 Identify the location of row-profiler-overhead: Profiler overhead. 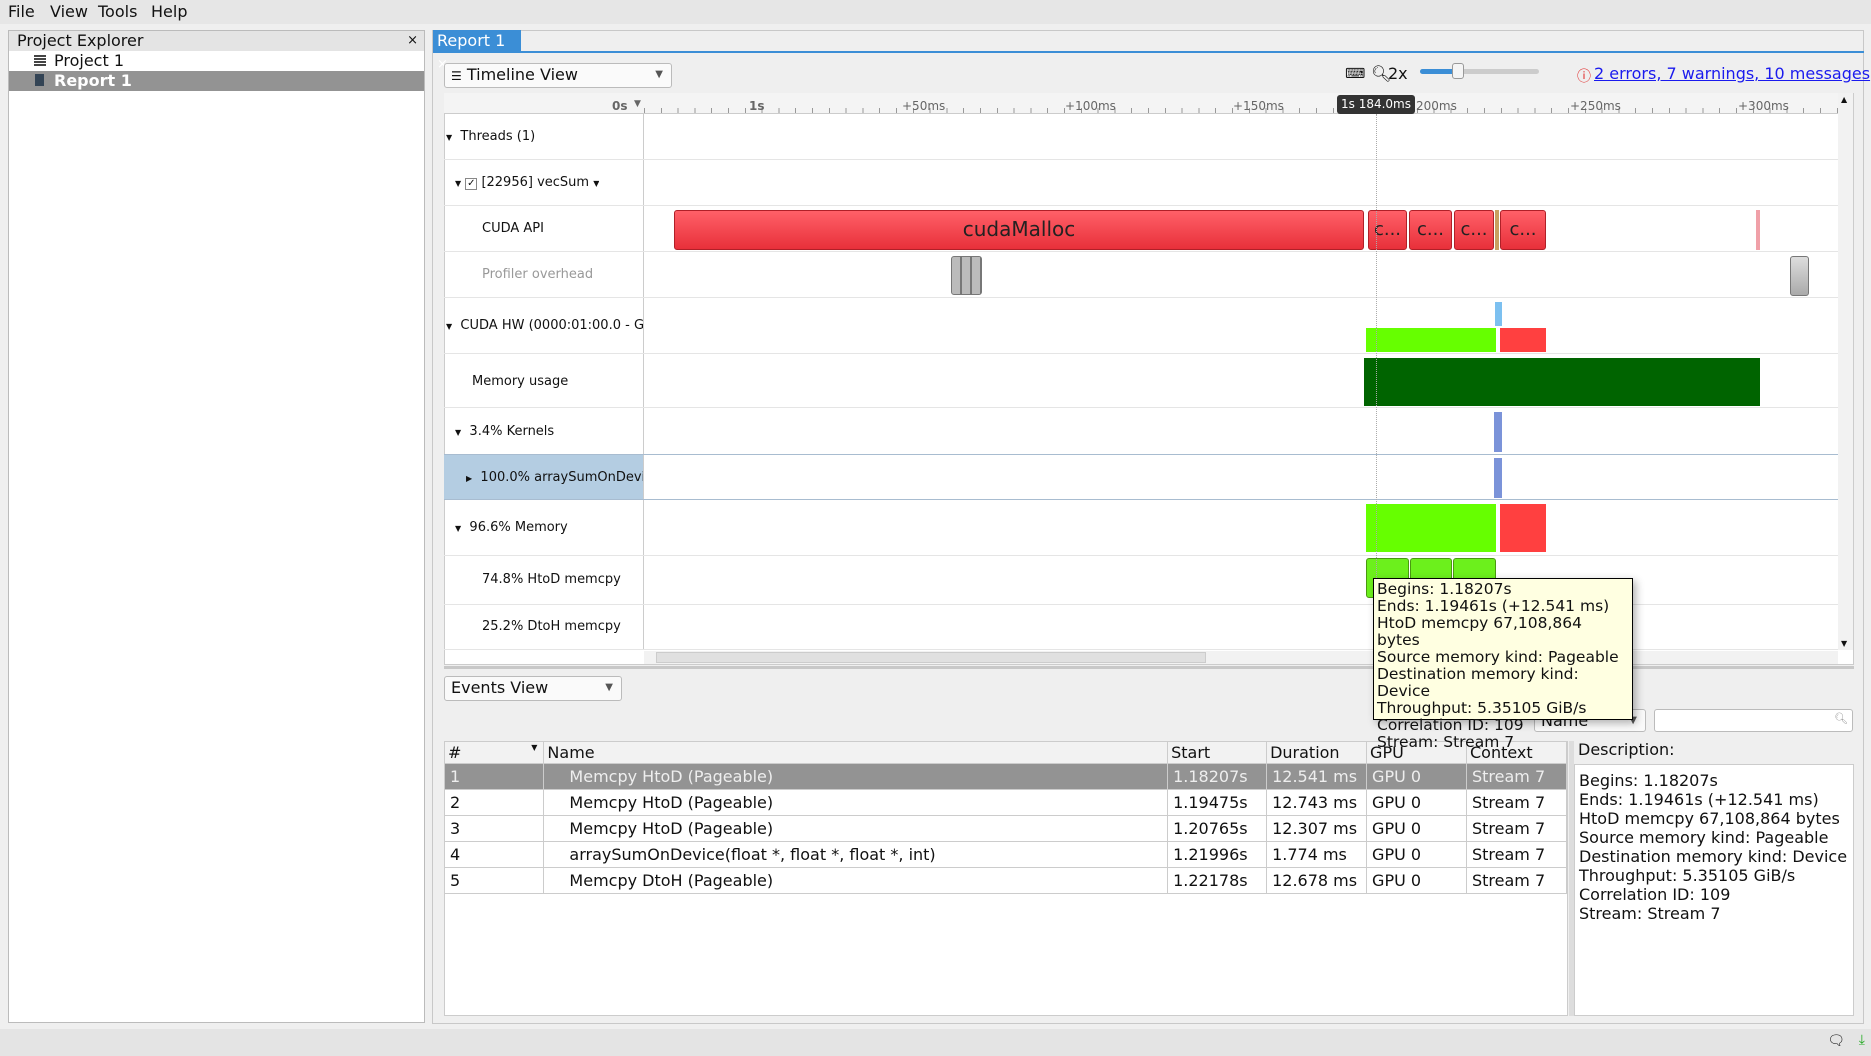
(1141, 275).